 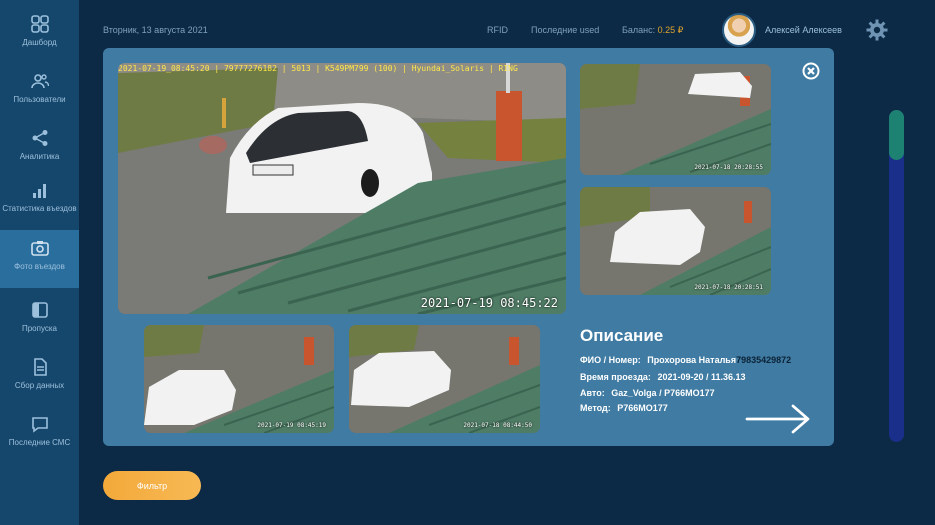 I want to click on sidebar-item-dashboard: Дашборд, so click(x=39, y=34).